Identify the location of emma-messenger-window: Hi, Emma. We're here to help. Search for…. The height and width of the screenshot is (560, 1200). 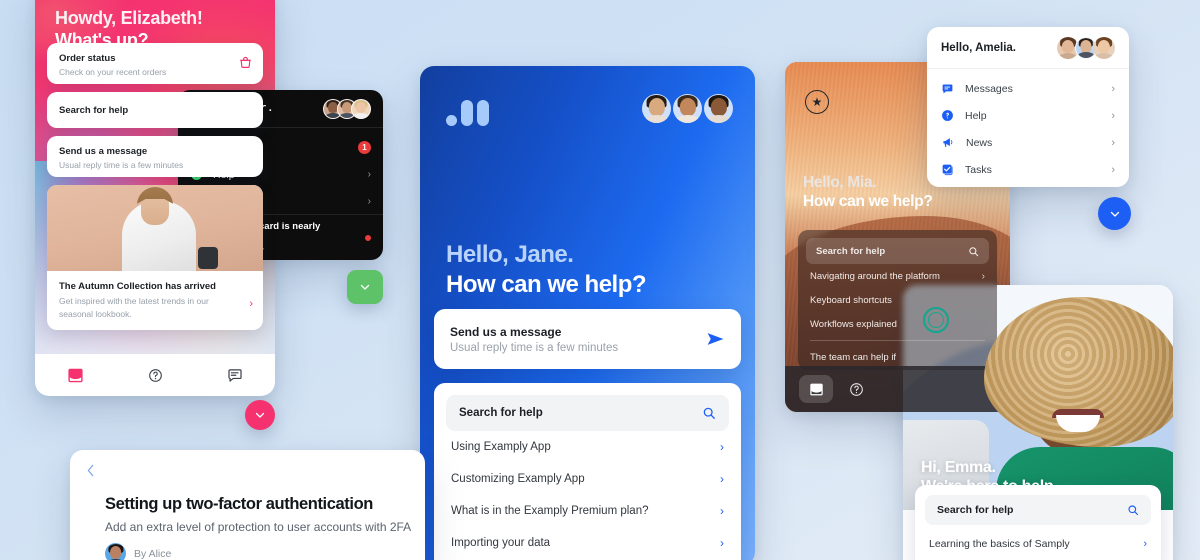
(1038, 422).